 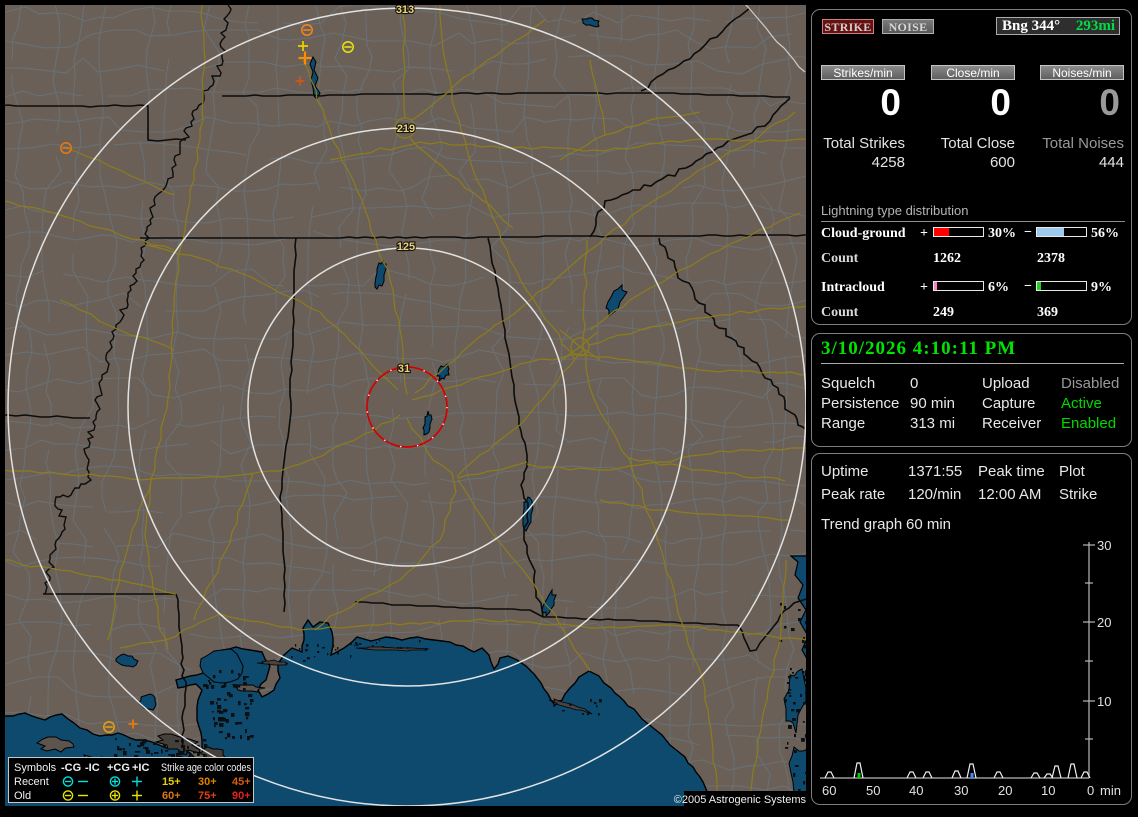 What do you see at coordinates (406, 247) in the screenshot?
I see `svg-text: 125` at bounding box center [406, 247].